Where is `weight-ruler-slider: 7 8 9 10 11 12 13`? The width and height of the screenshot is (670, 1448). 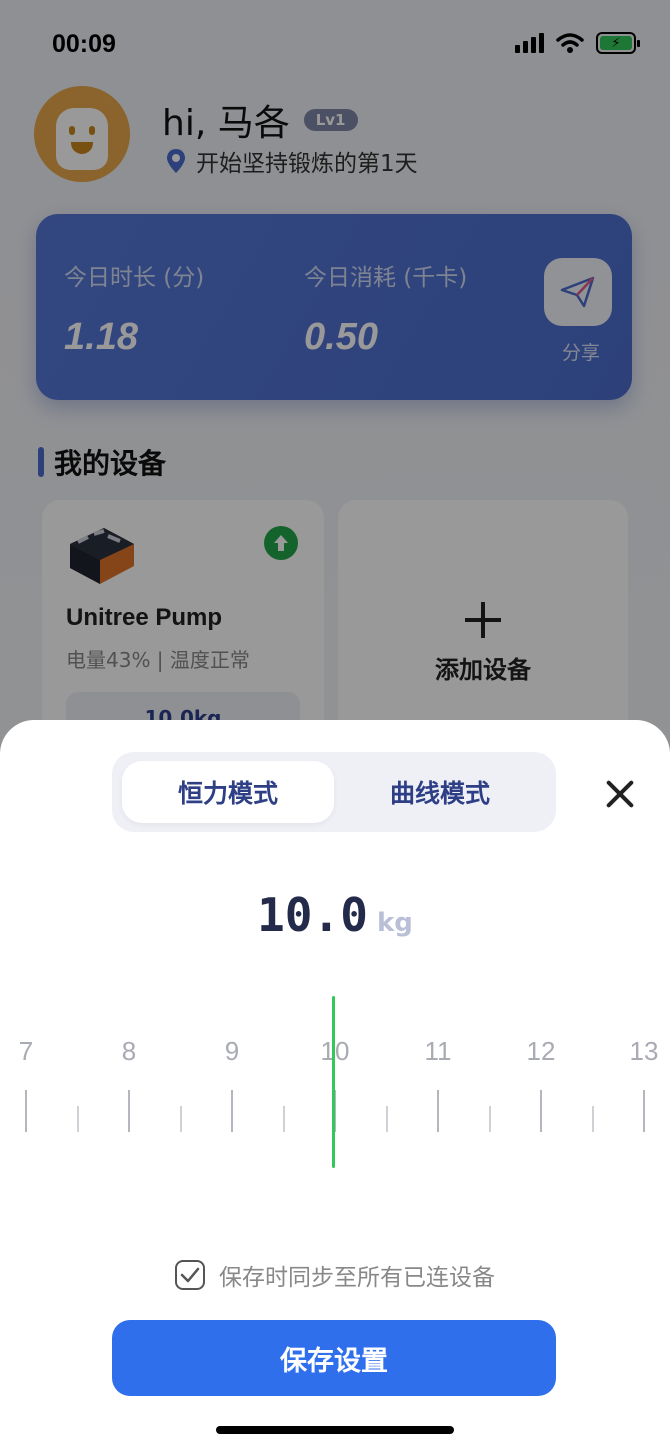
weight-ruler-slider: 7 8 9 10 11 12 13 is located at coordinates (335, 1080).